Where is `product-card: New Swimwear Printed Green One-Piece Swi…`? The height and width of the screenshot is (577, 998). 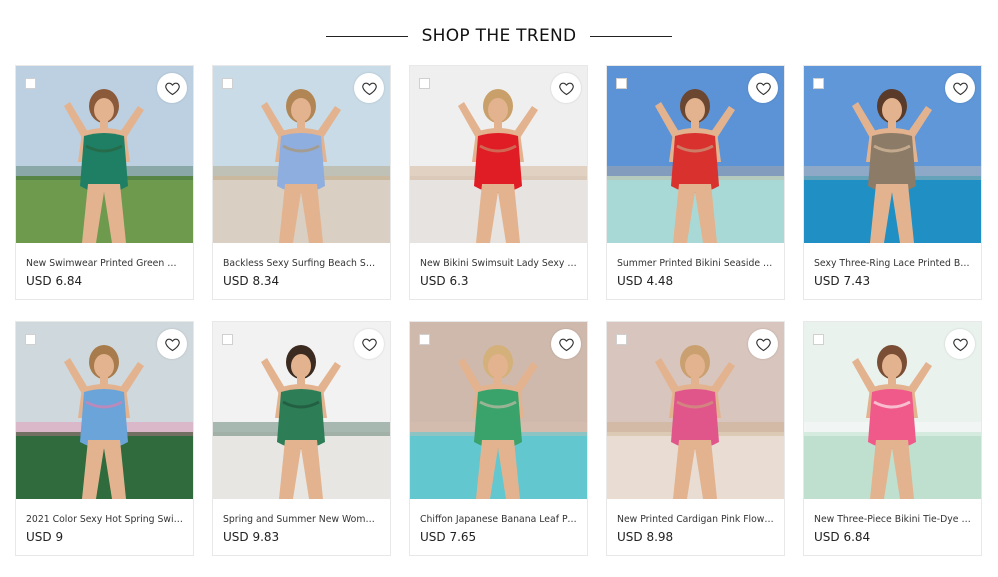
product-card: New Swimwear Printed Green One-Piece Swi… is located at coordinates (104, 182).